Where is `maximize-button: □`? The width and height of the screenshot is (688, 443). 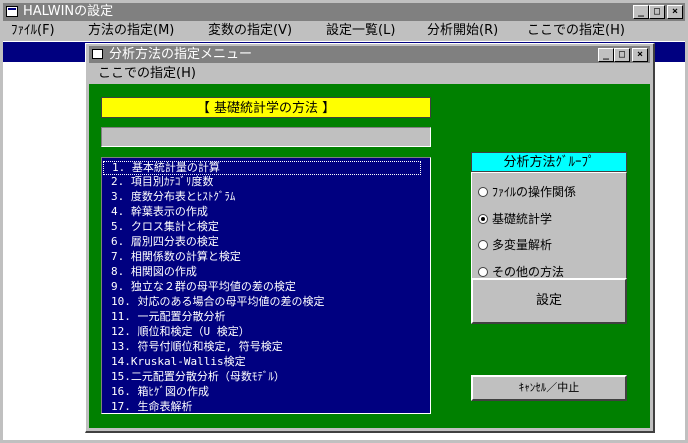
maximize-button: □ is located at coordinates (657, 12).